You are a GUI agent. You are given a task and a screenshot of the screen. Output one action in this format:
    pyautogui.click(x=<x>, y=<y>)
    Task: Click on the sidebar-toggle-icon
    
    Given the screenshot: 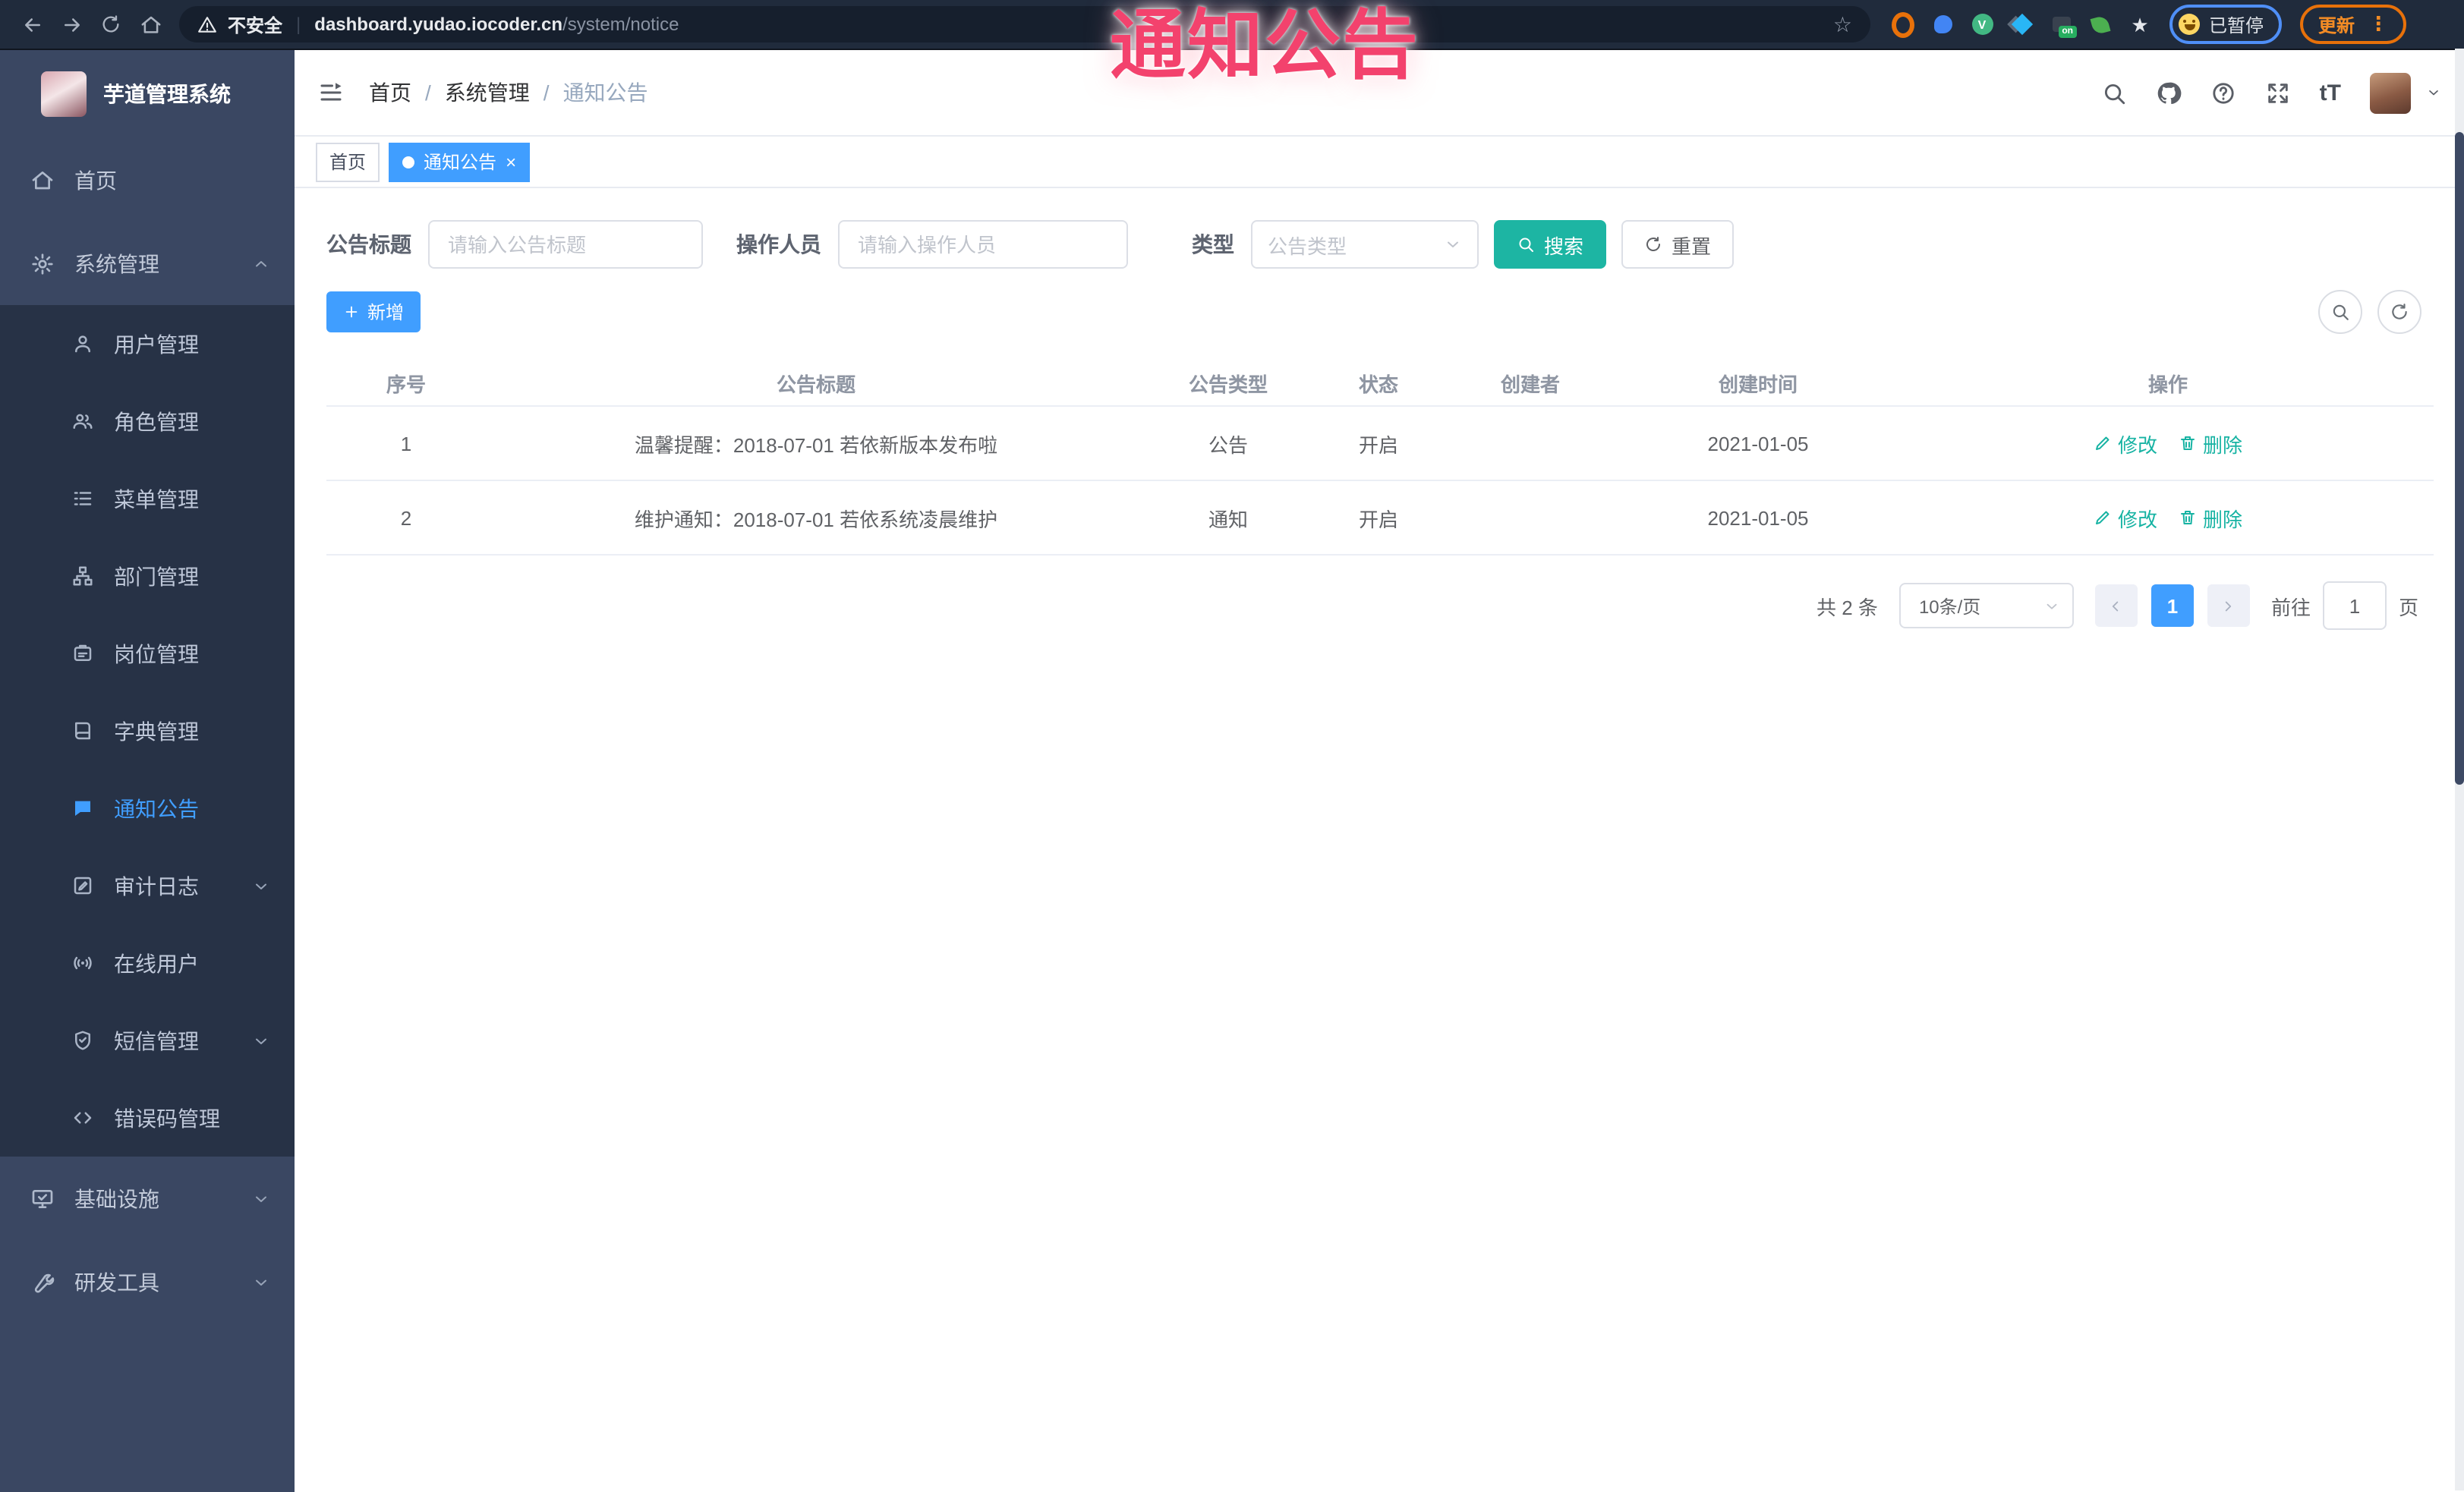 What is the action you would take?
    pyautogui.click(x=331, y=92)
    